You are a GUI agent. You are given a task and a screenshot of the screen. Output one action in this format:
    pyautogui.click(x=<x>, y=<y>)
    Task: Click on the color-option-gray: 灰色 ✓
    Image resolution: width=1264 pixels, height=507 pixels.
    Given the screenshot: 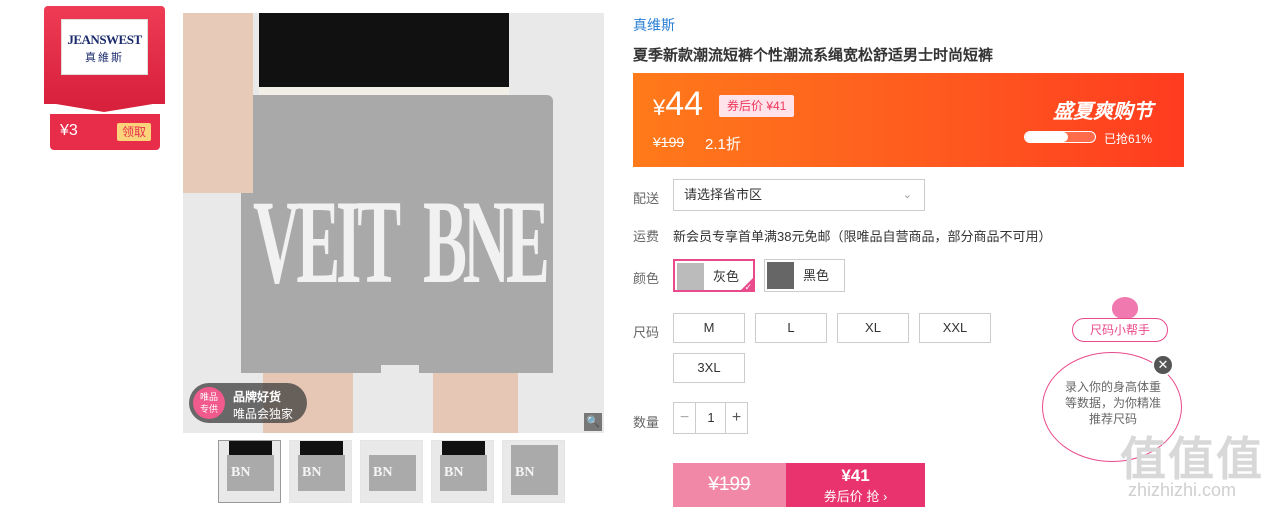 What is the action you would take?
    pyautogui.click(x=714, y=275)
    